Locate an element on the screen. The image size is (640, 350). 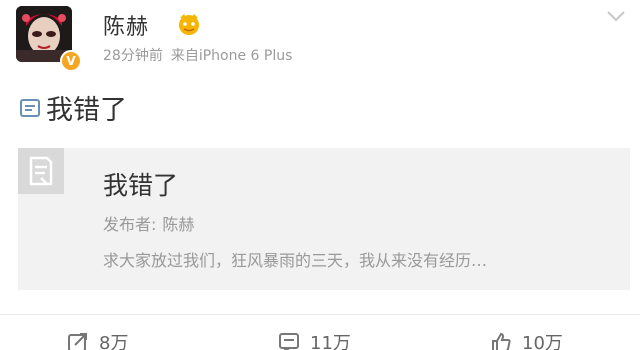
post-time: 28分钟前 is located at coordinates (133, 56).